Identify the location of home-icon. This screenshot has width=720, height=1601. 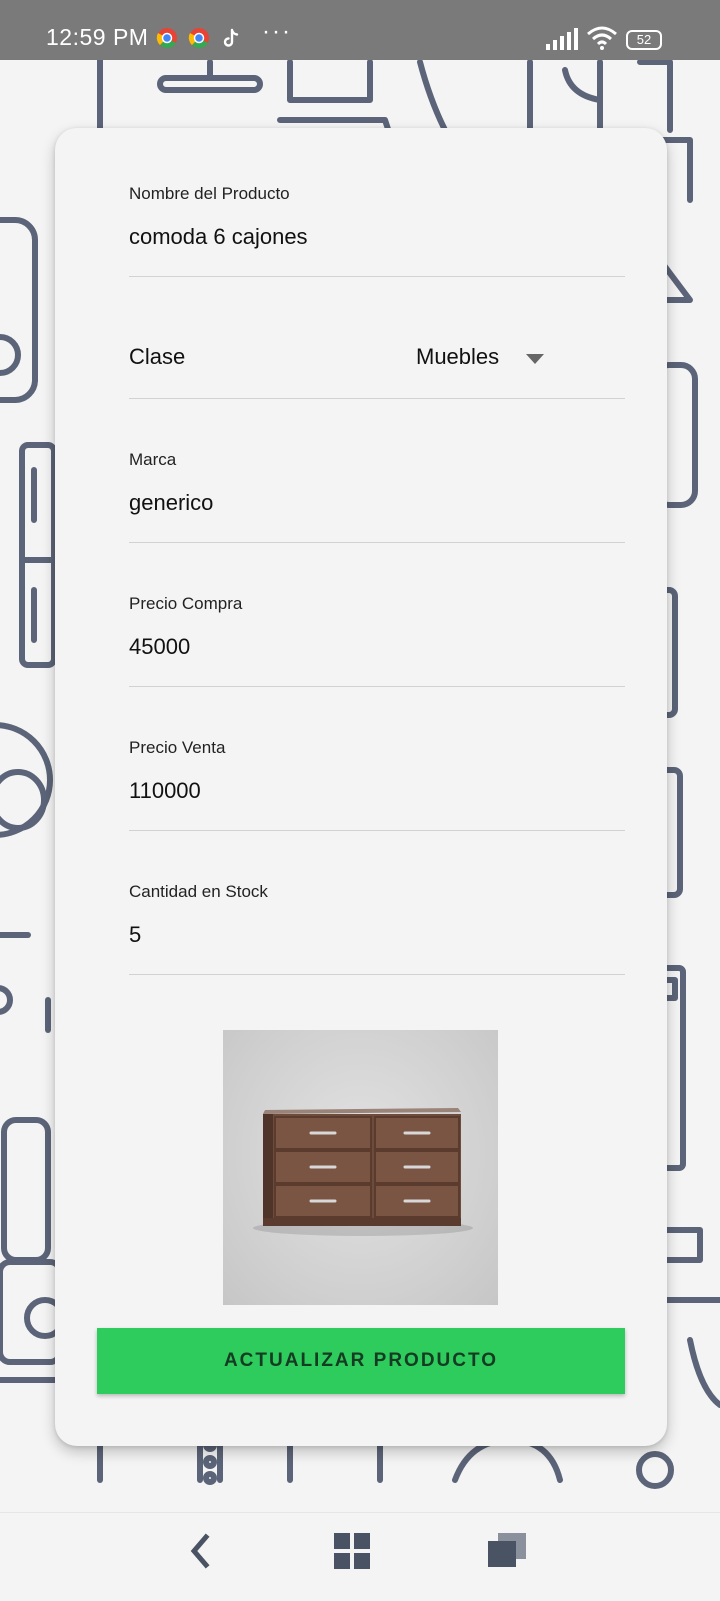
(352, 1551).